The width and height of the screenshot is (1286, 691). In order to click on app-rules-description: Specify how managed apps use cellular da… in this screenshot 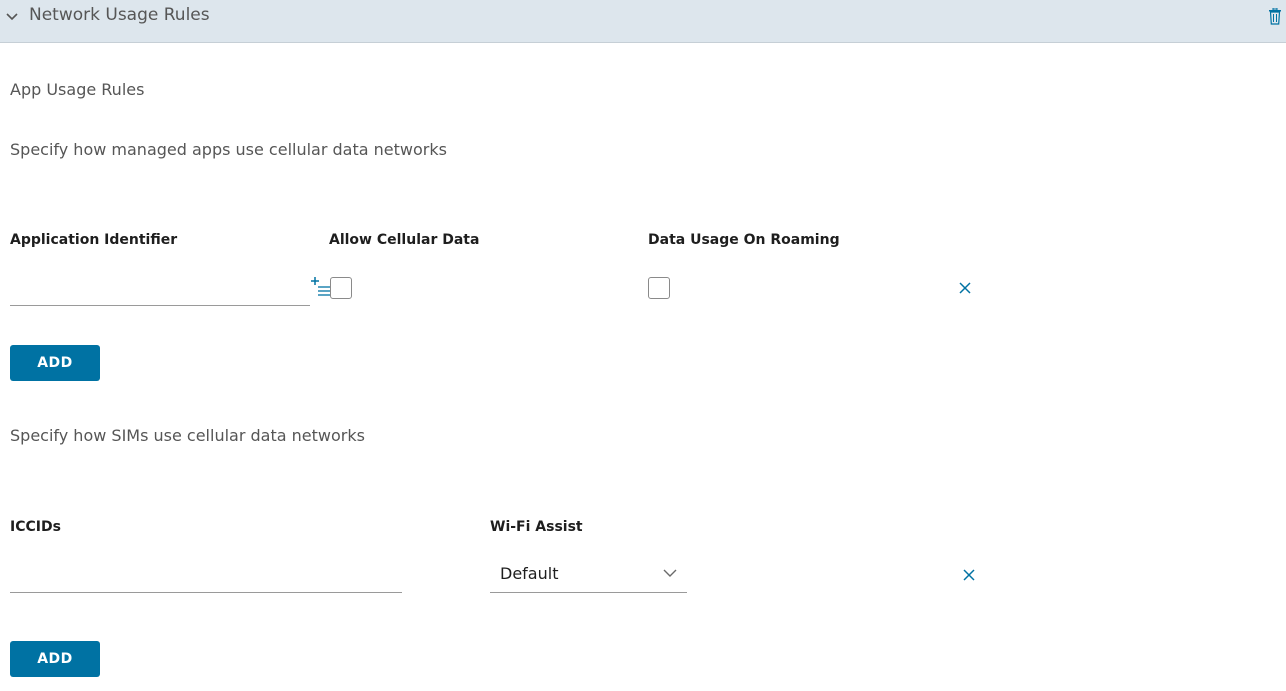, I will do `click(228, 149)`.